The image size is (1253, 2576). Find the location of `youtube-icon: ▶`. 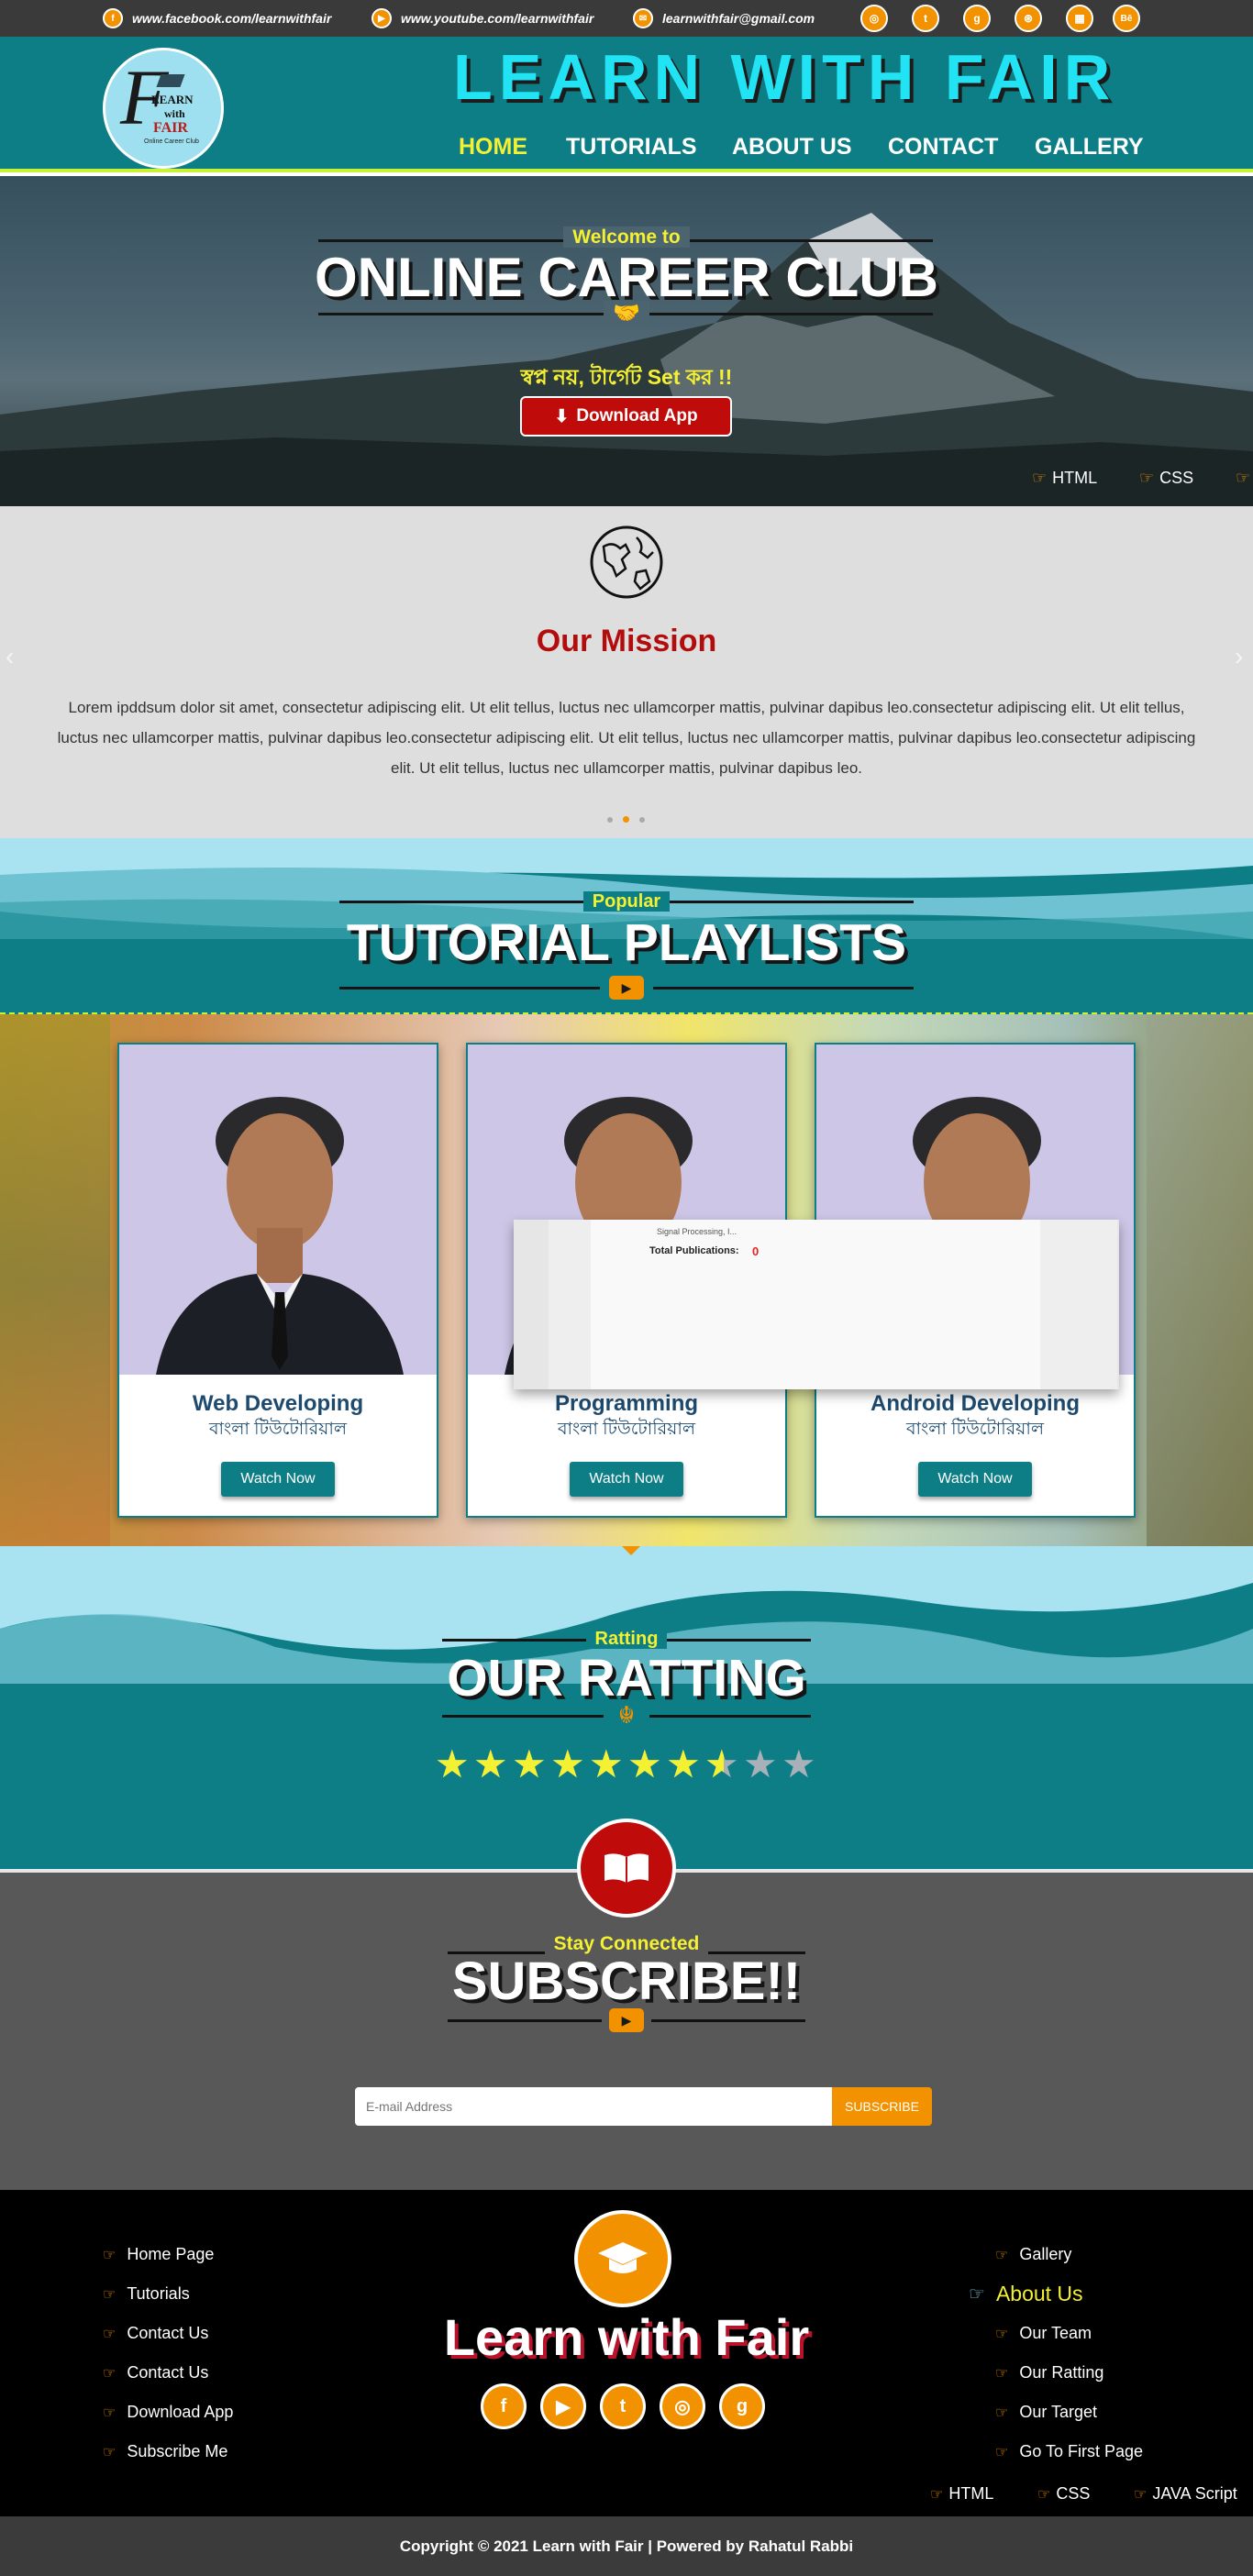

youtube-icon: ▶ is located at coordinates (563, 2406).